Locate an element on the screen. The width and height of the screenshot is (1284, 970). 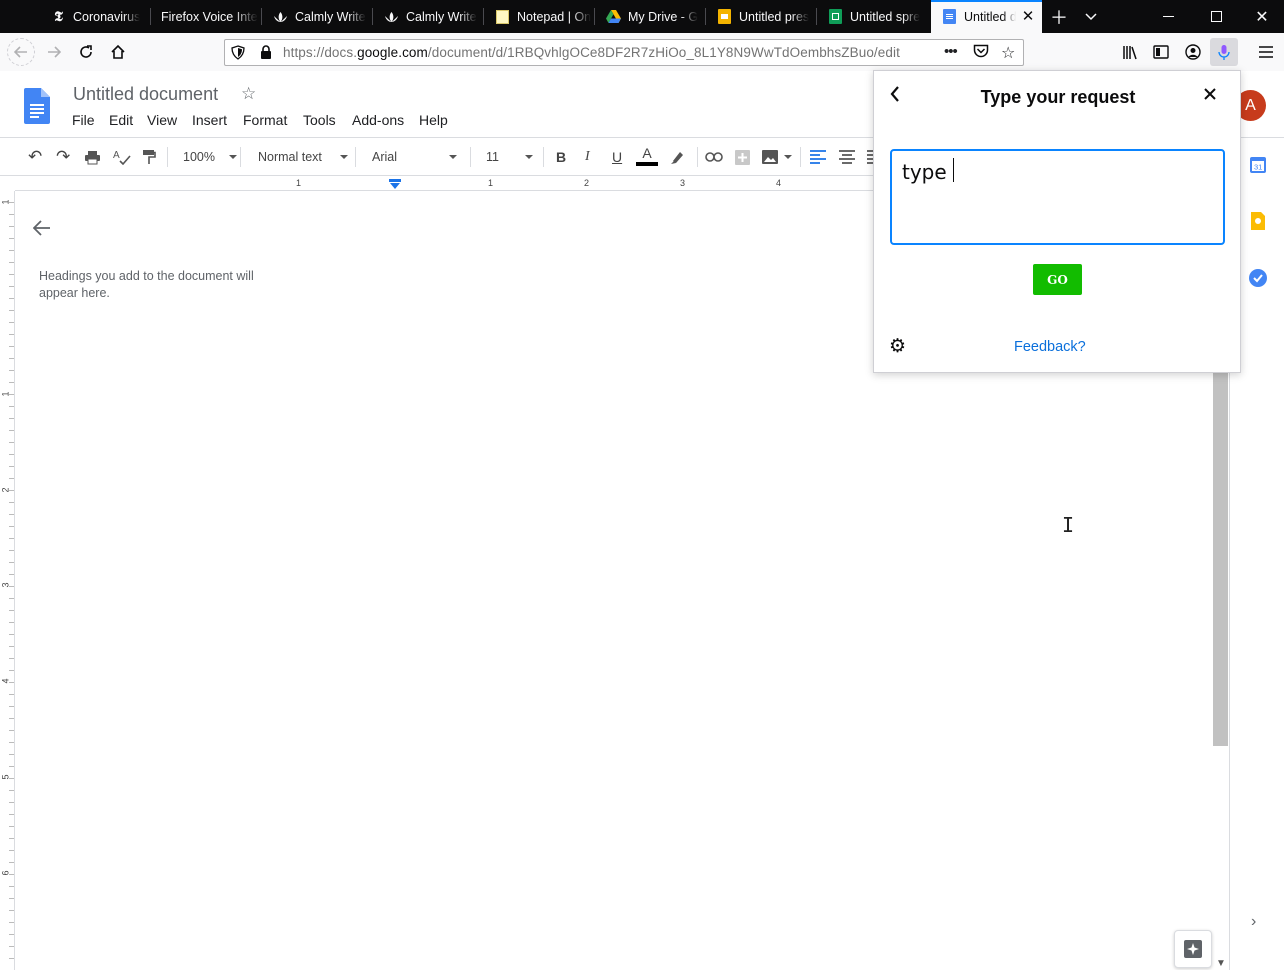
align-center-icon is located at coordinates (847, 157).